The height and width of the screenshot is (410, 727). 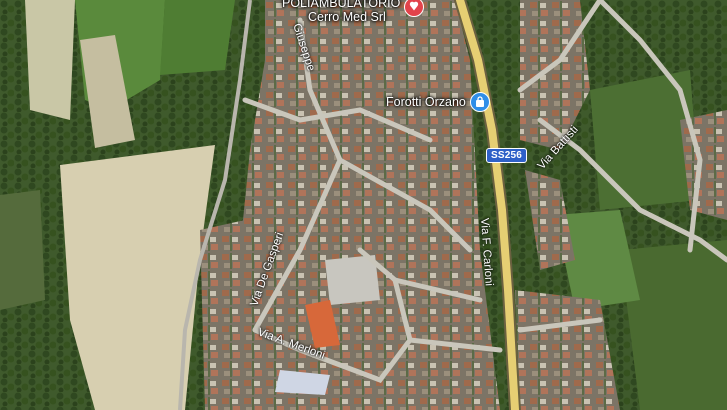 What do you see at coordinates (414, 8) in the screenshot?
I see `medical-cross-icon` at bounding box center [414, 8].